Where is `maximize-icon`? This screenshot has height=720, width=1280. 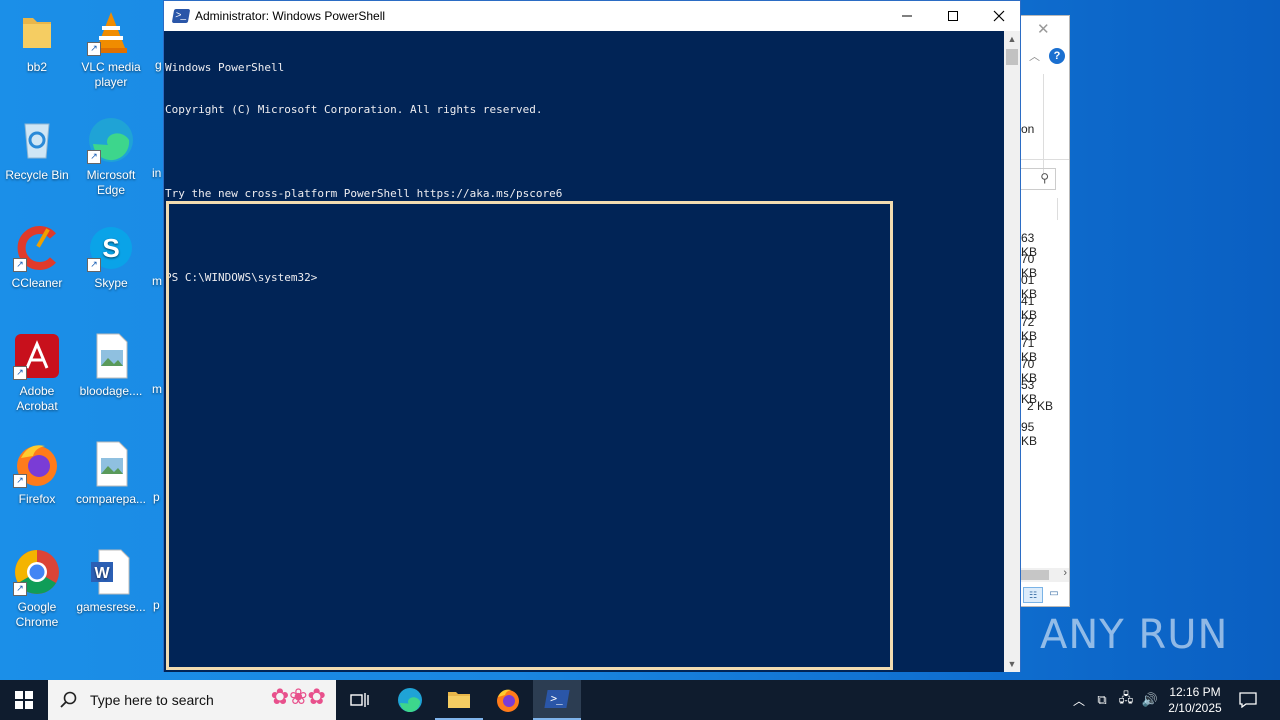 maximize-icon is located at coordinates (953, 16).